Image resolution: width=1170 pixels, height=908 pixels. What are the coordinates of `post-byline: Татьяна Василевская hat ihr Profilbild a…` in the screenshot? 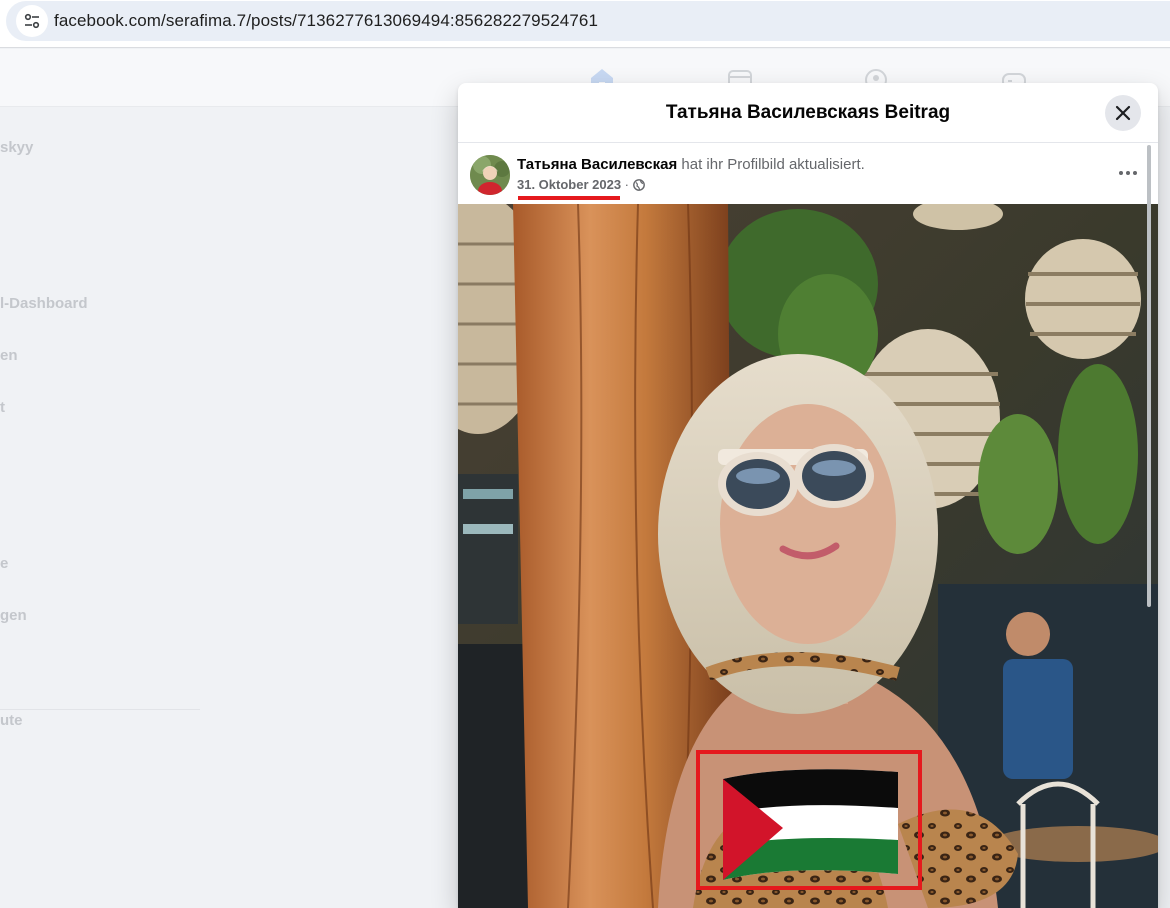 It's located at (691, 164).